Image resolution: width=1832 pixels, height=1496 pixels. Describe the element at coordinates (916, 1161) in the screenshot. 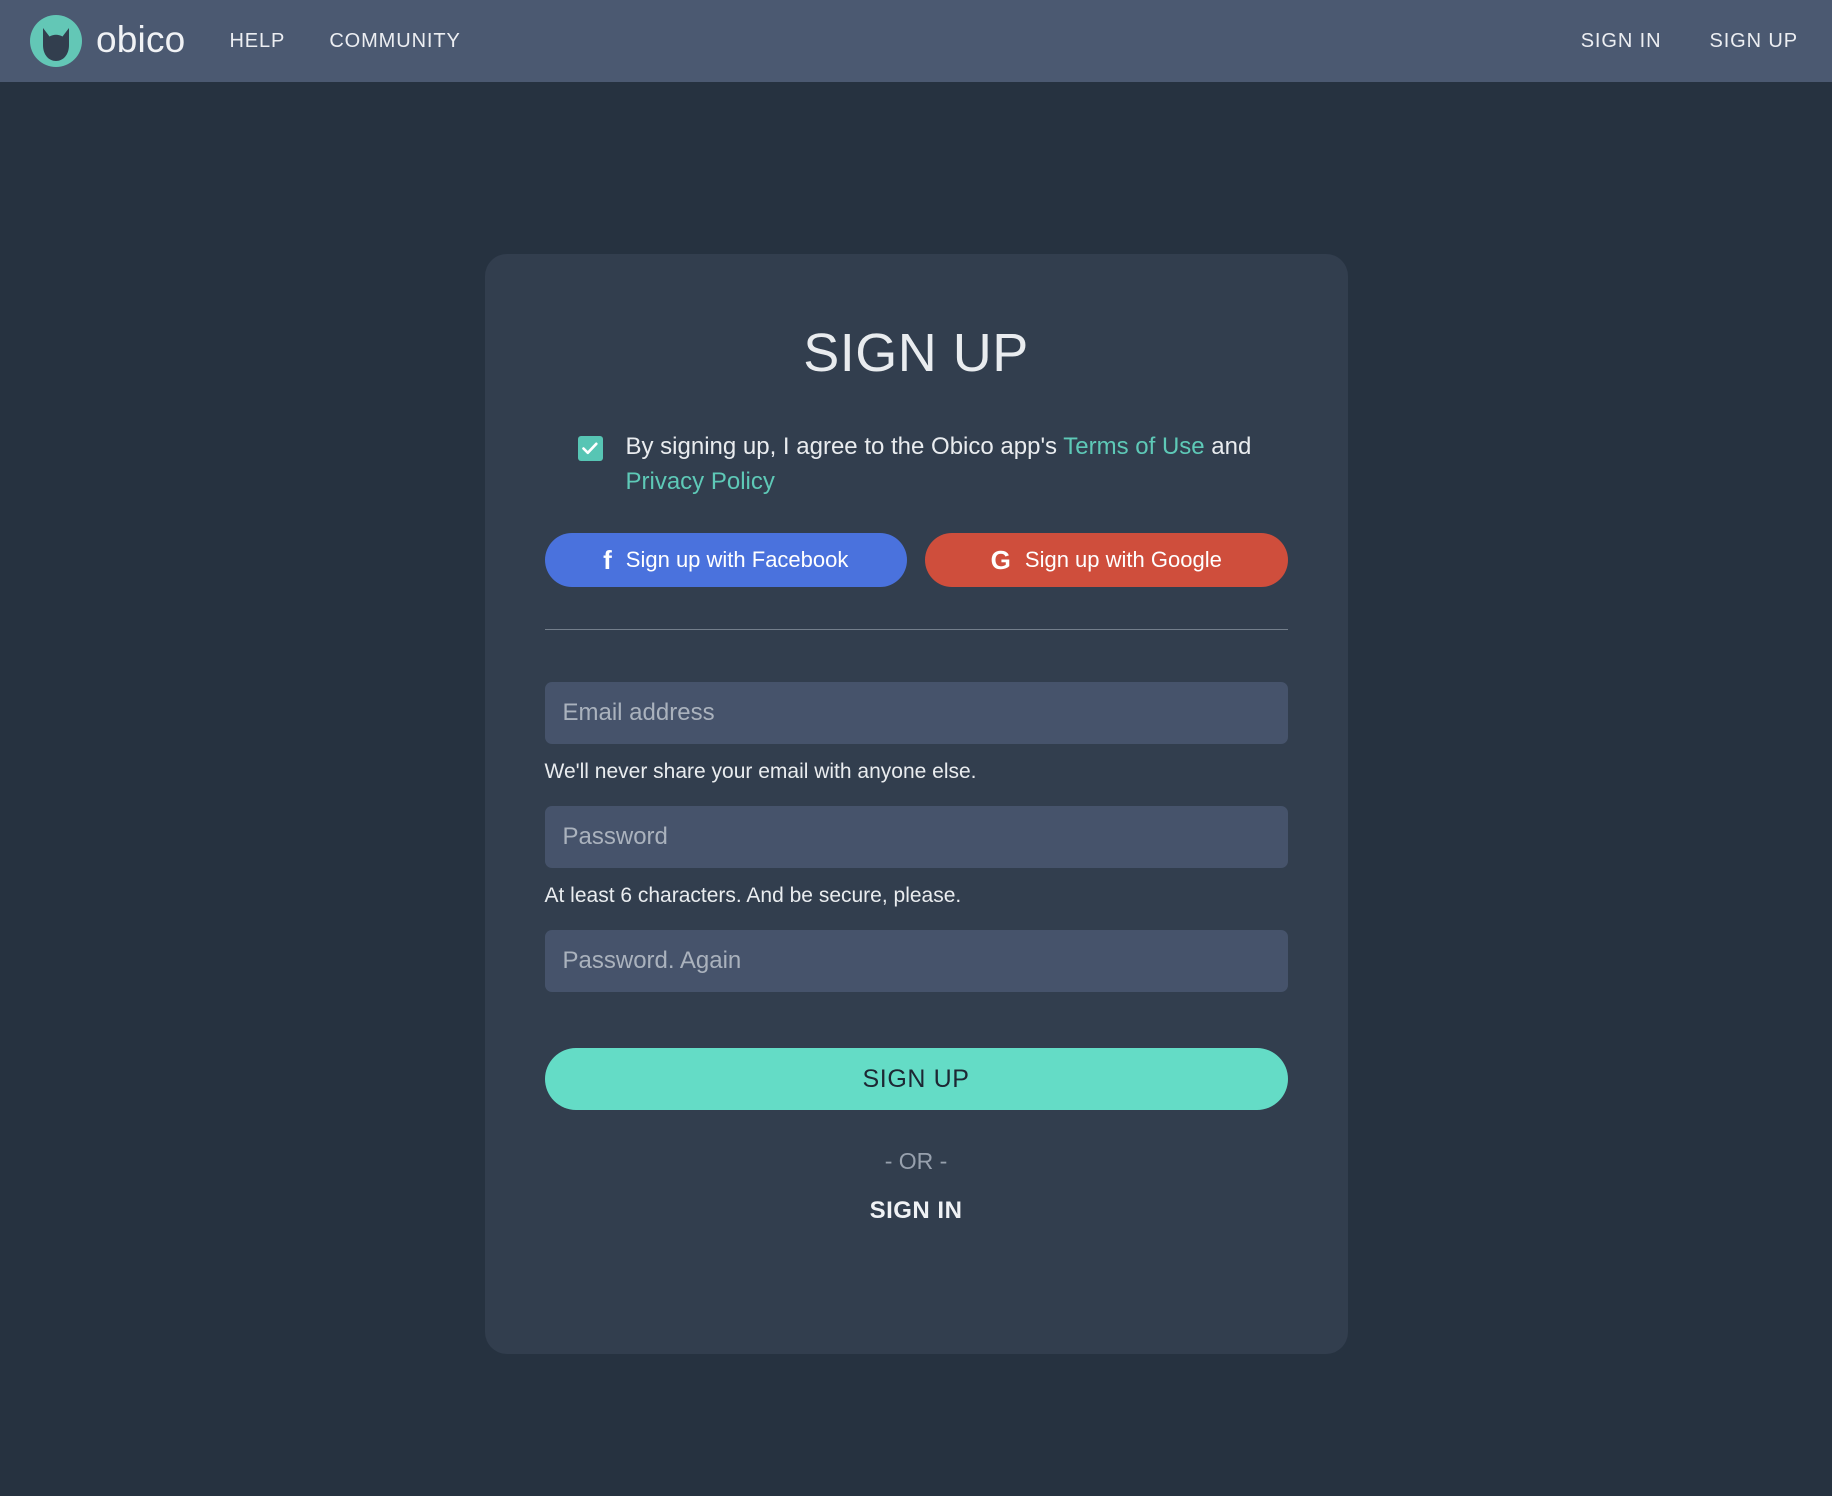

I see `or-separator-label: - OR -` at that location.